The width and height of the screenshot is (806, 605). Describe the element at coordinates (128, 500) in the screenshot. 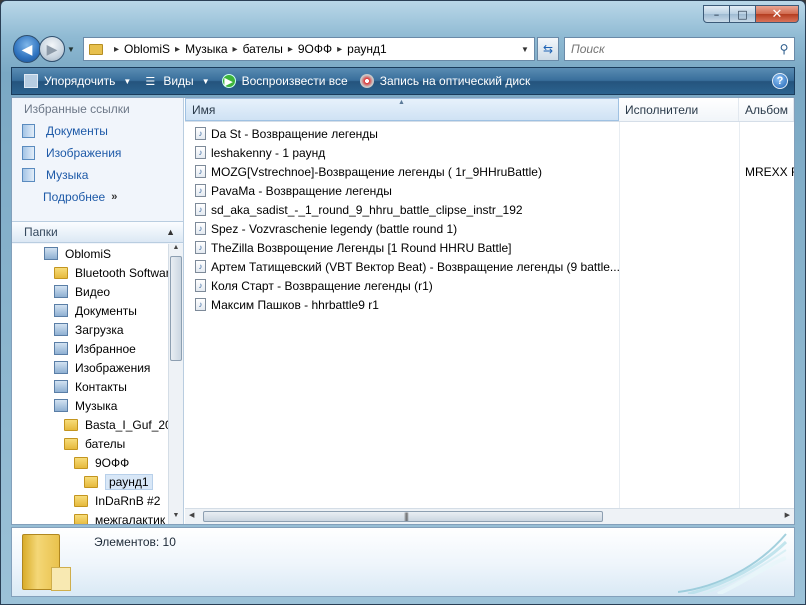

I see `tree-item-label: InDaRnB #2` at that location.